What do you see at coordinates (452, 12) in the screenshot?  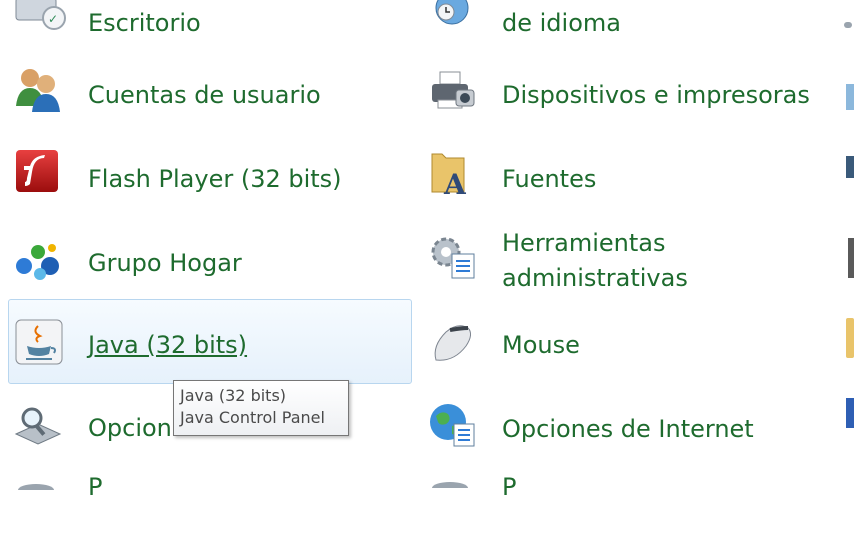 I see `region-language-icon` at bounding box center [452, 12].